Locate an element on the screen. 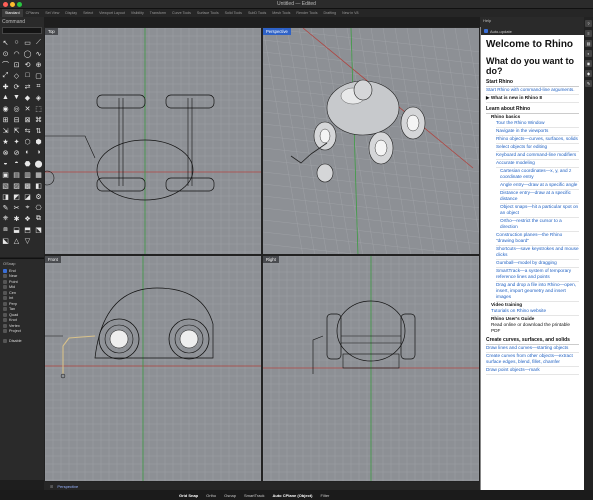  tool-button-66: ❖ is located at coordinates (27, 218).